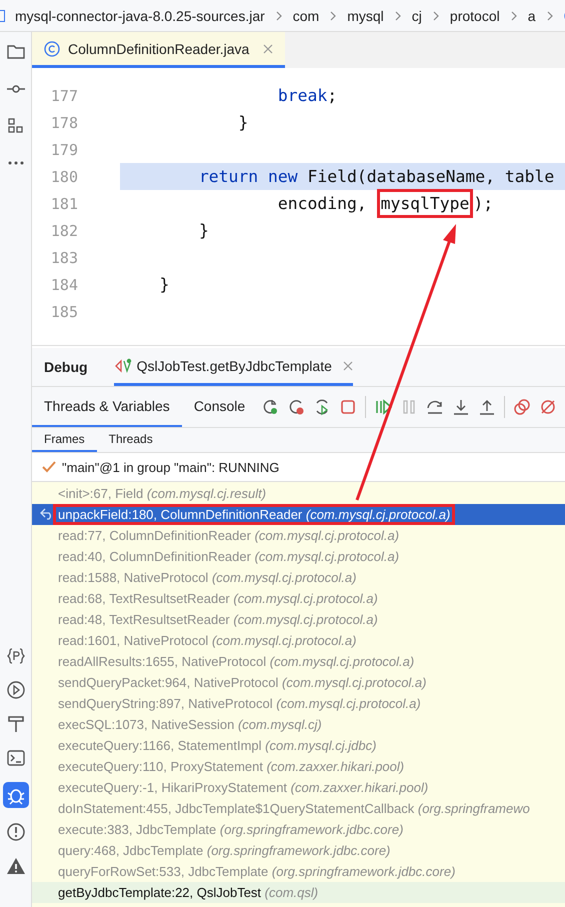 This screenshot has width=565, height=907. Describe the element at coordinates (64, 177) in the screenshot. I see `line-number: 180` at that location.